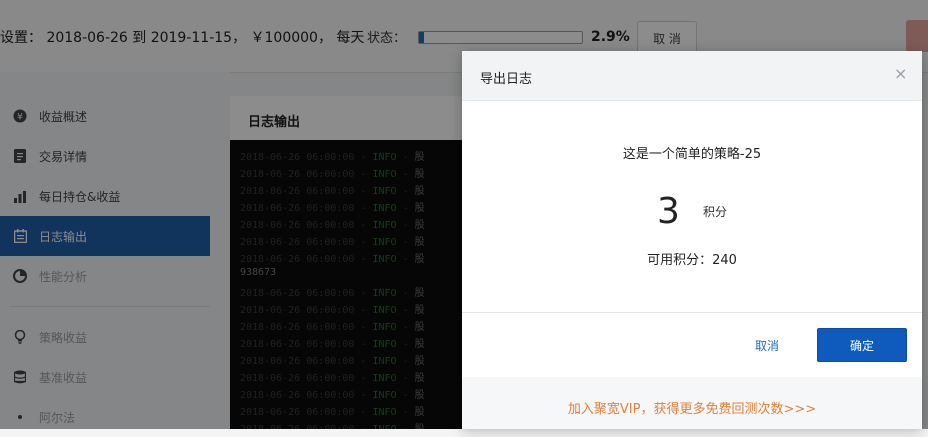 The height and width of the screenshot is (437, 928). What do you see at coordinates (506, 79) in the screenshot?
I see `dialog-title: 导出日志` at bounding box center [506, 79].